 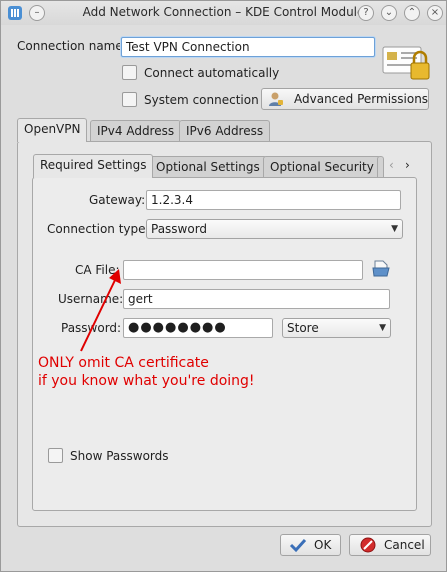 What do you see at coordinates (129, 99) in the screenshot?
I see `system-connection-checkbox` at bounding box center [129, 99].